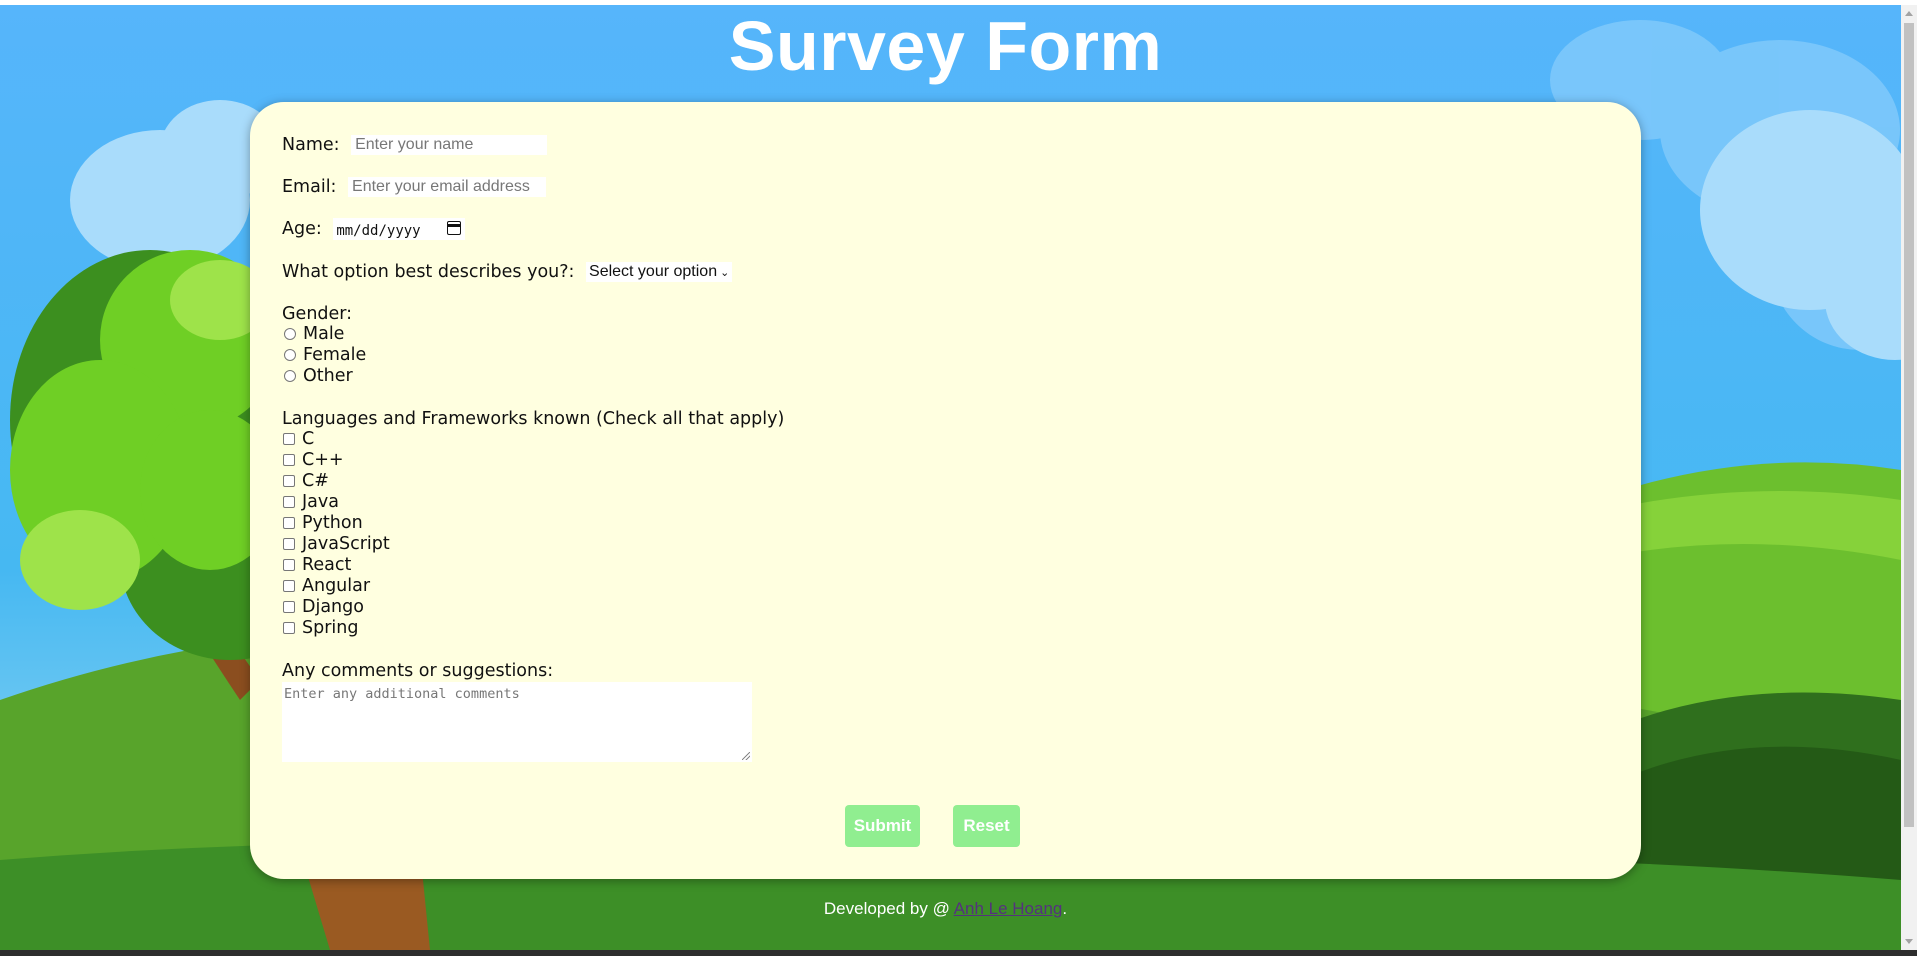 This screenshot has height=956, width=1917. Describe the element at coordinates (302, 229) in the screenshot. I see `age-label: Age:` at that location.